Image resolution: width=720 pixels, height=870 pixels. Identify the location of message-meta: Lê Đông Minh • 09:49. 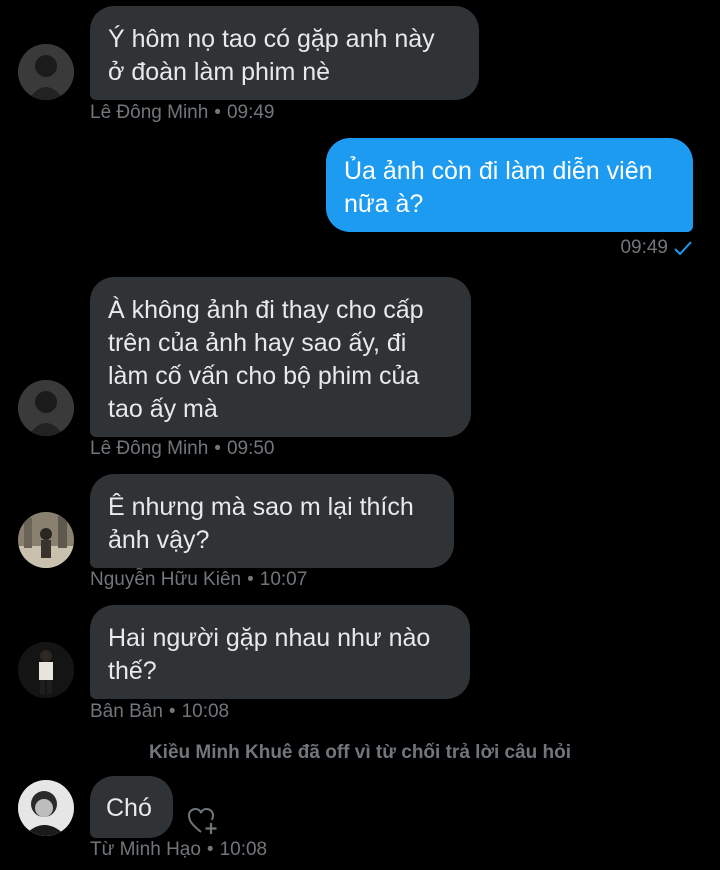
(182, 112).